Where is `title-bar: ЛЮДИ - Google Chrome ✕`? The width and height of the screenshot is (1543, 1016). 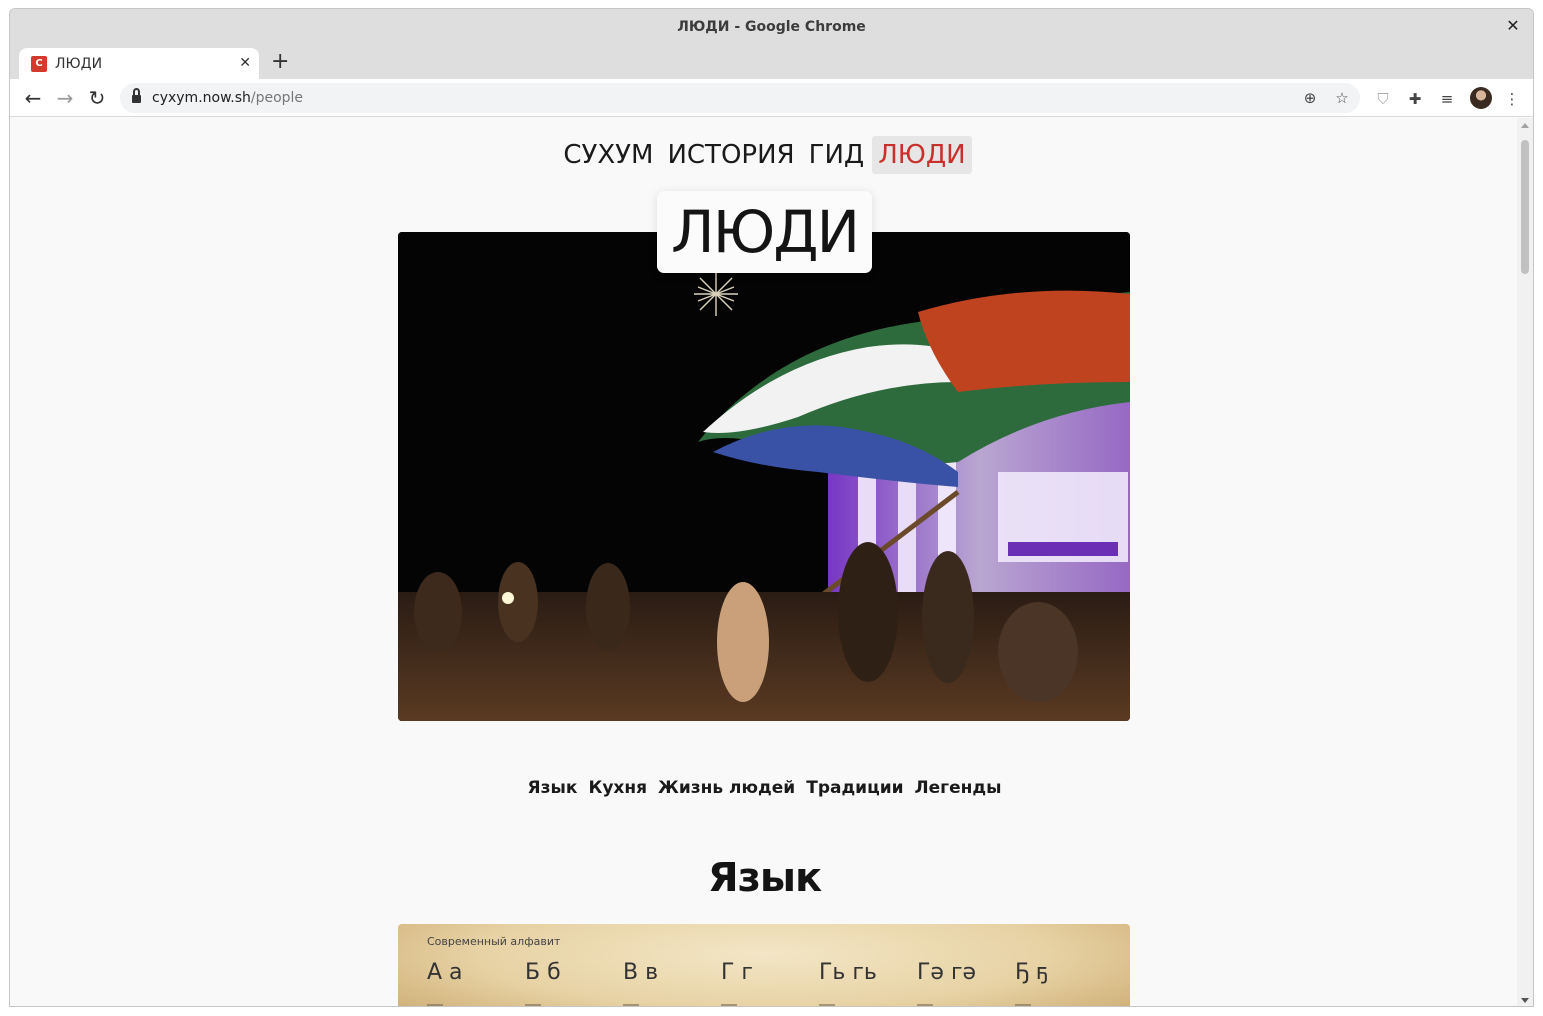 title-bar: ЛЮДИ - Google Chrome ✕ is located at coordinates (771, 27).